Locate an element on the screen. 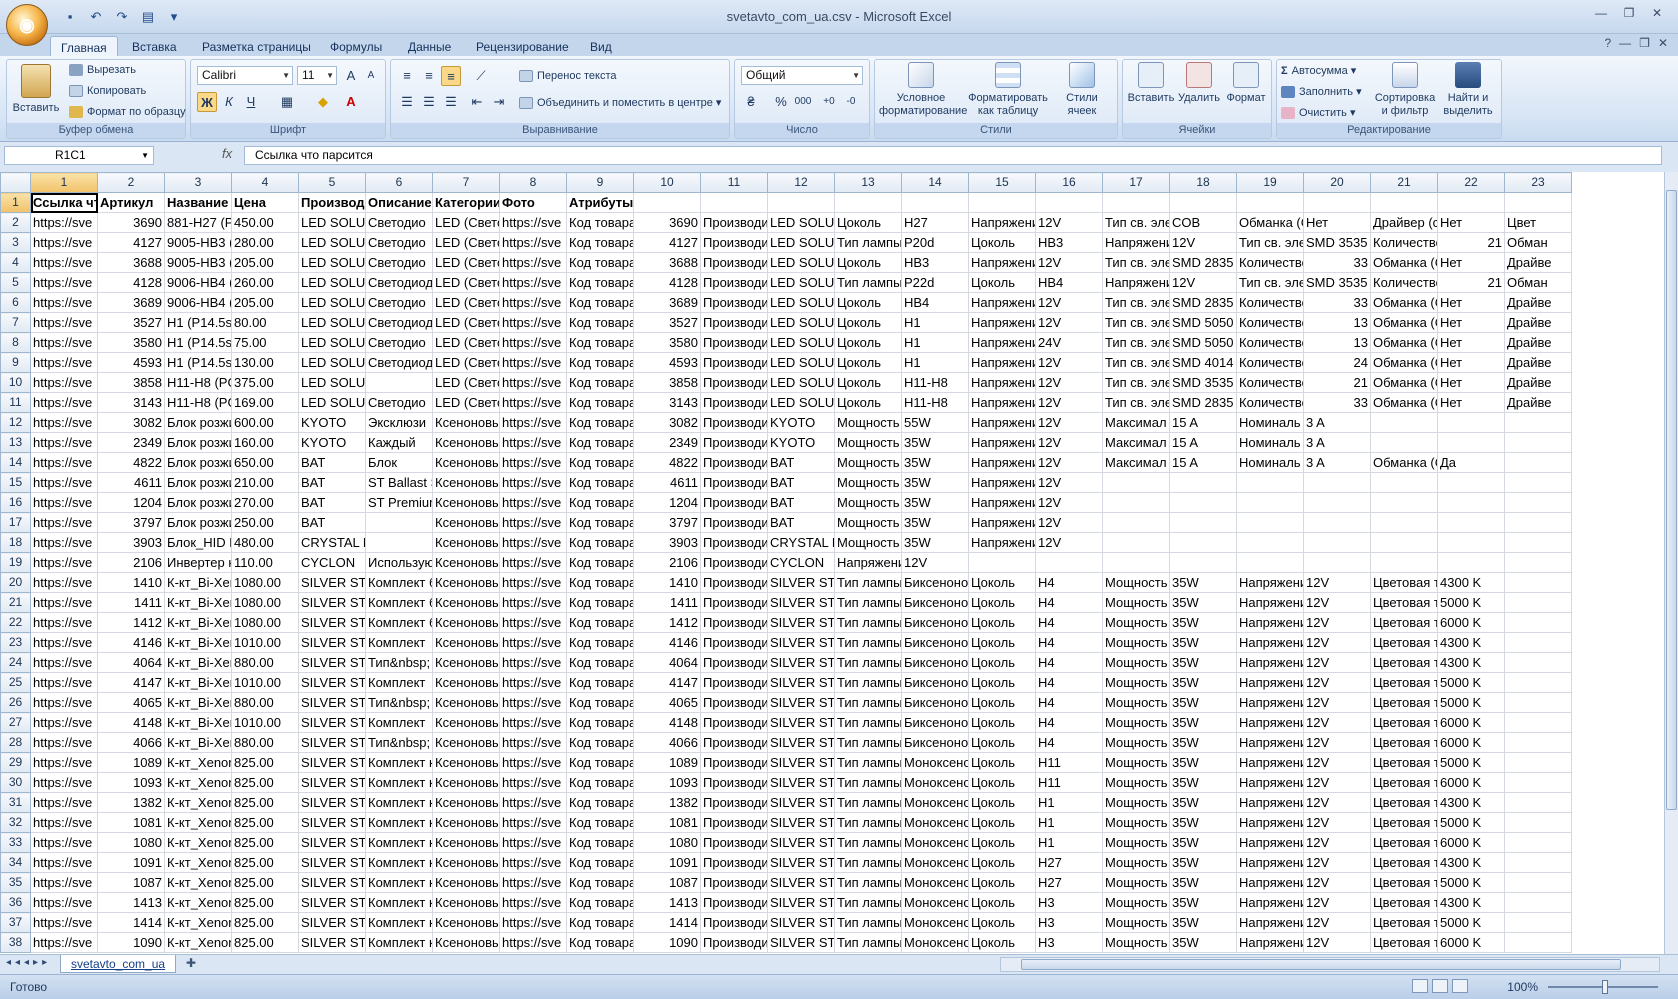  cell: 825.00 is located at coordinates (265, 902).